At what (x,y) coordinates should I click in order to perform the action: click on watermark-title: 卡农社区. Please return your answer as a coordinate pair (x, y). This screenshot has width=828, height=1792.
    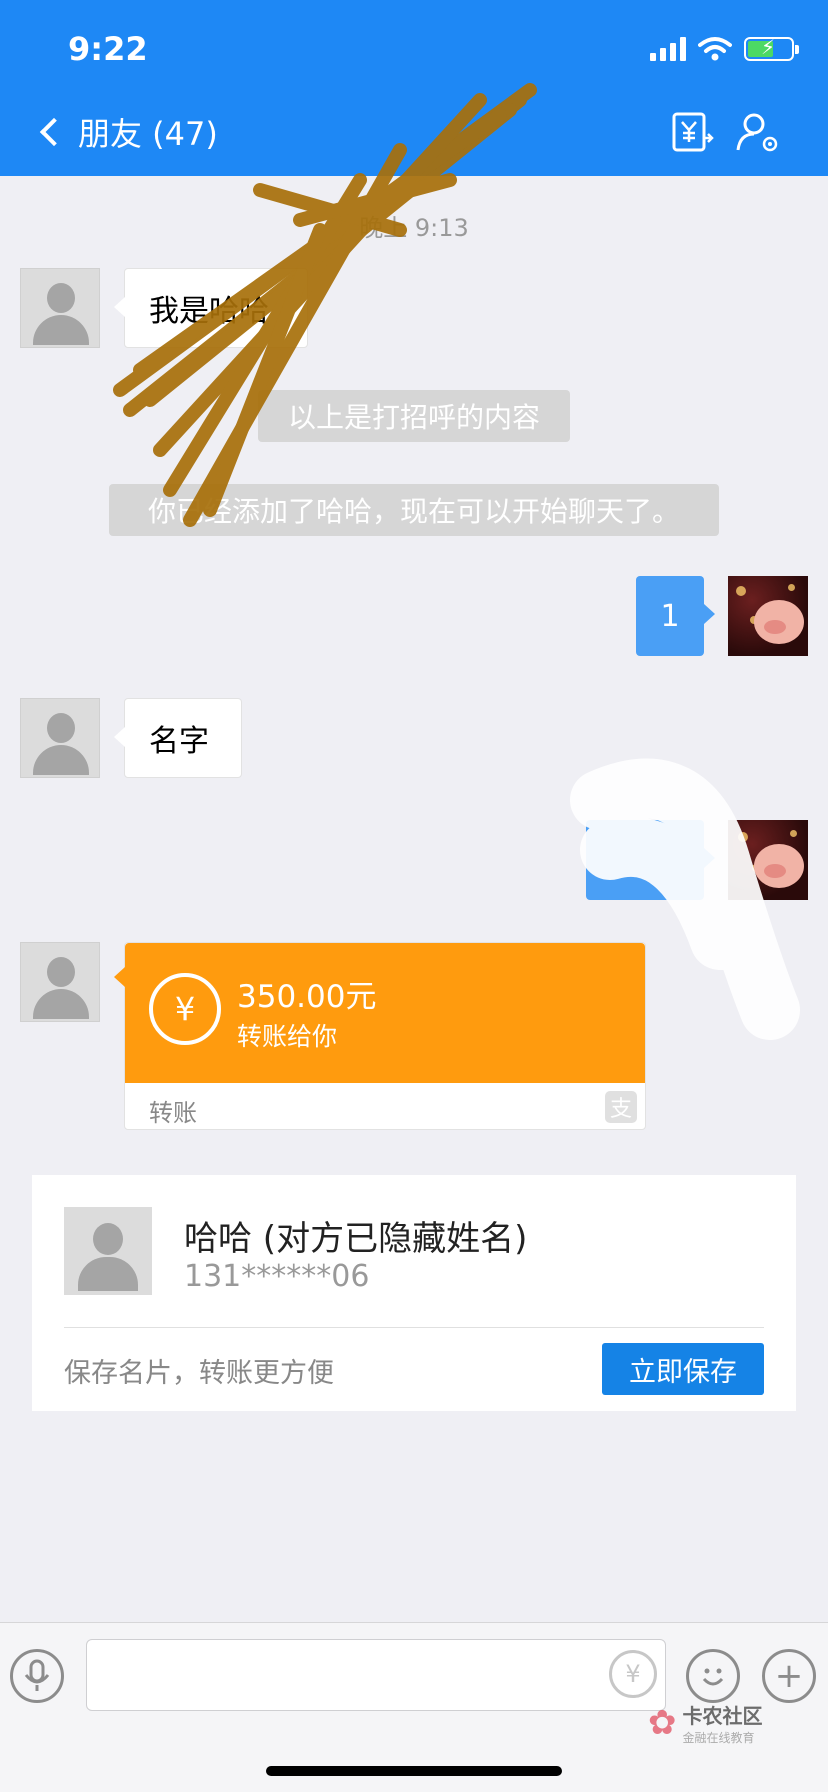
    Looking at the image, I should click on (722, 1716).